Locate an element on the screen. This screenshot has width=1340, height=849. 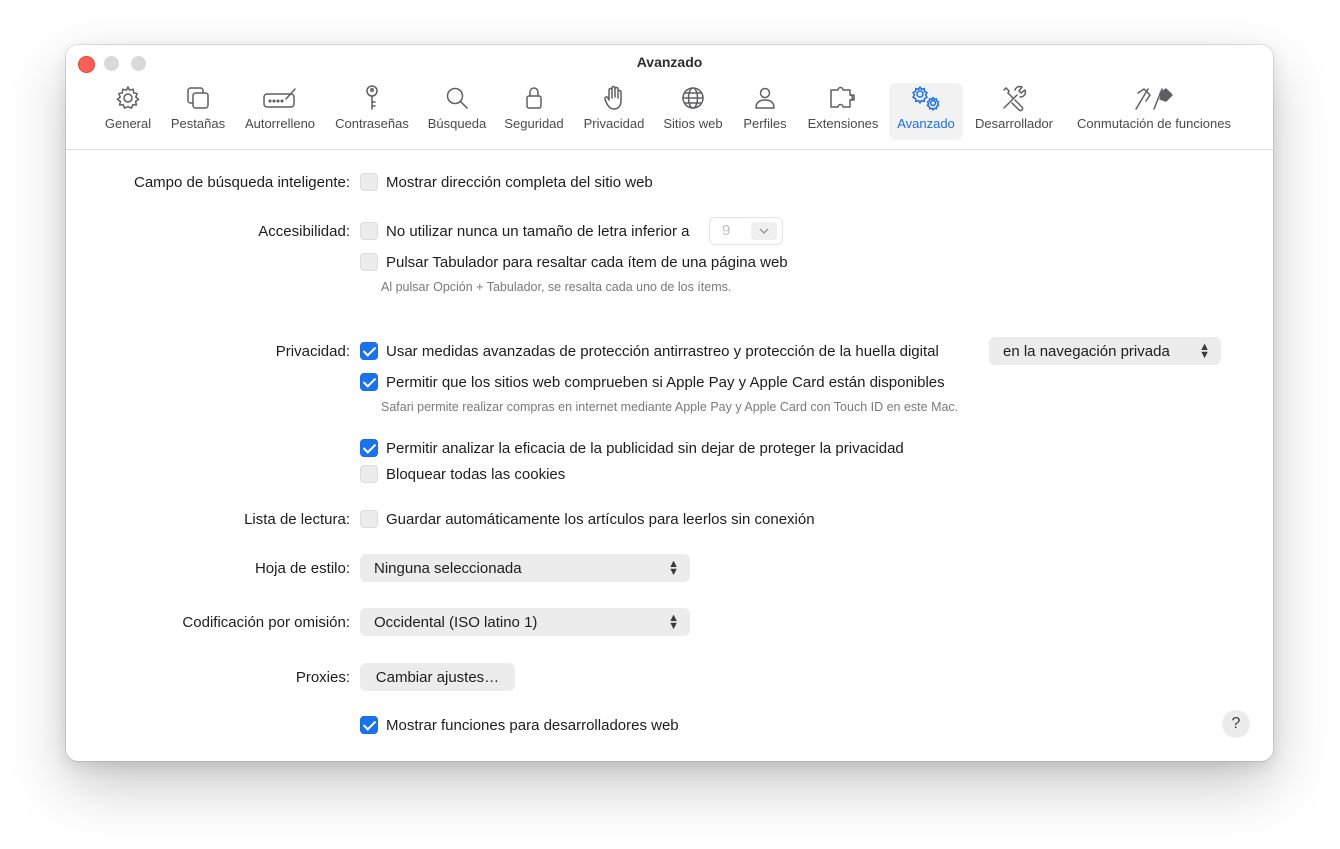
privacy-label: Privacidad: is located at coordinates (312, 351).